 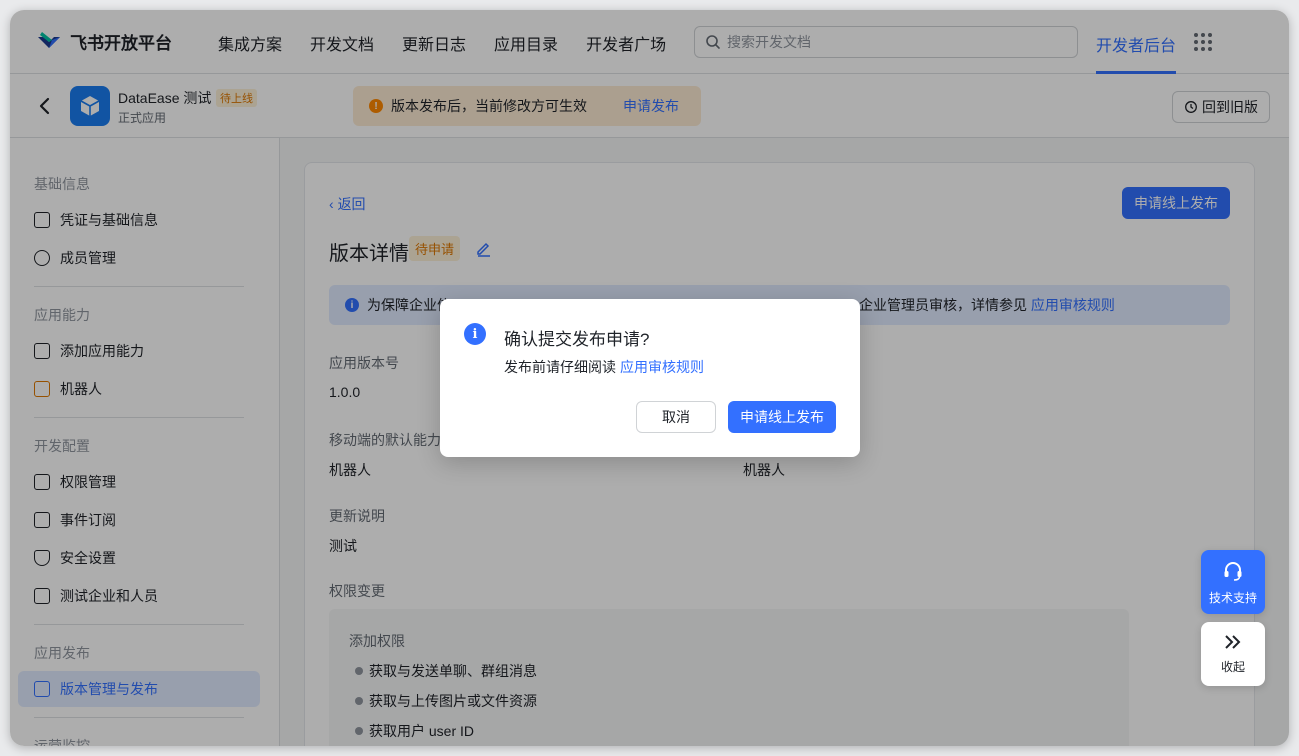 What do you see at coordinates (662, 367) in the screenshot?
I see `review-rules-link: 应用审核规则` at bounding box center [662, 367].